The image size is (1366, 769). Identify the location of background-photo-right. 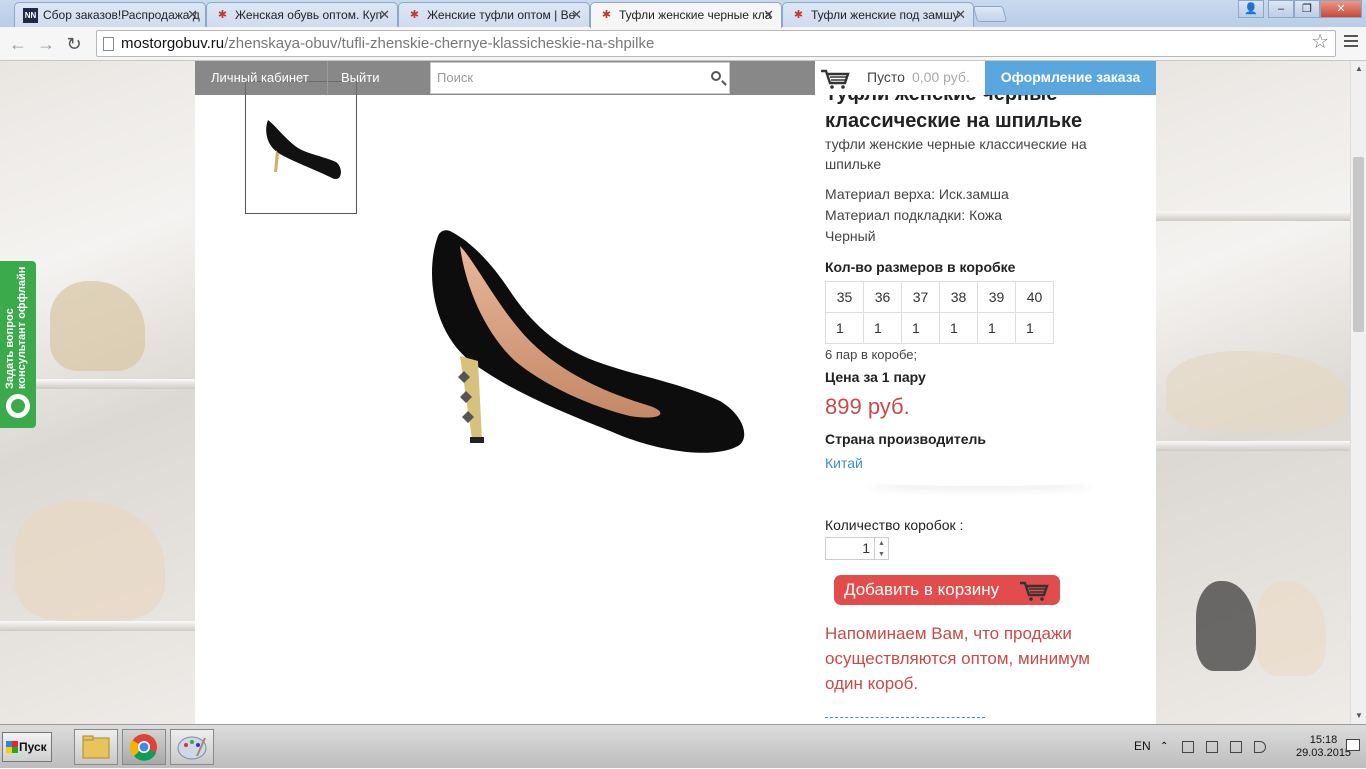
(1253, 392).